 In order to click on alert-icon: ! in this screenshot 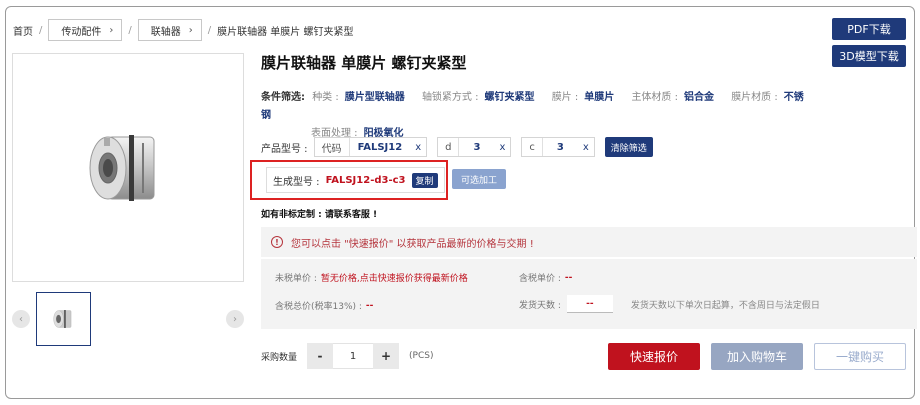, I will do `click(277, 242)`.